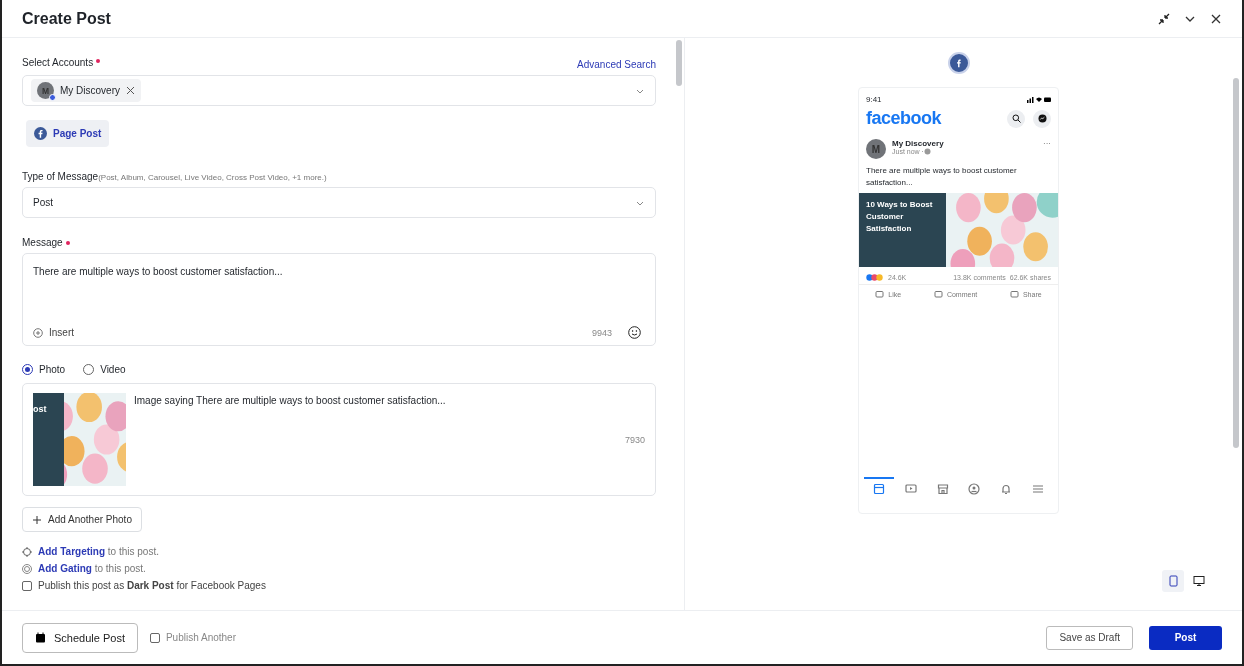 This screenshot has height=666, width=1244. What do you see at coordinates (1173, 581) in the screenshot?
I see `phone-icon` at bounding box center [1173, 581].